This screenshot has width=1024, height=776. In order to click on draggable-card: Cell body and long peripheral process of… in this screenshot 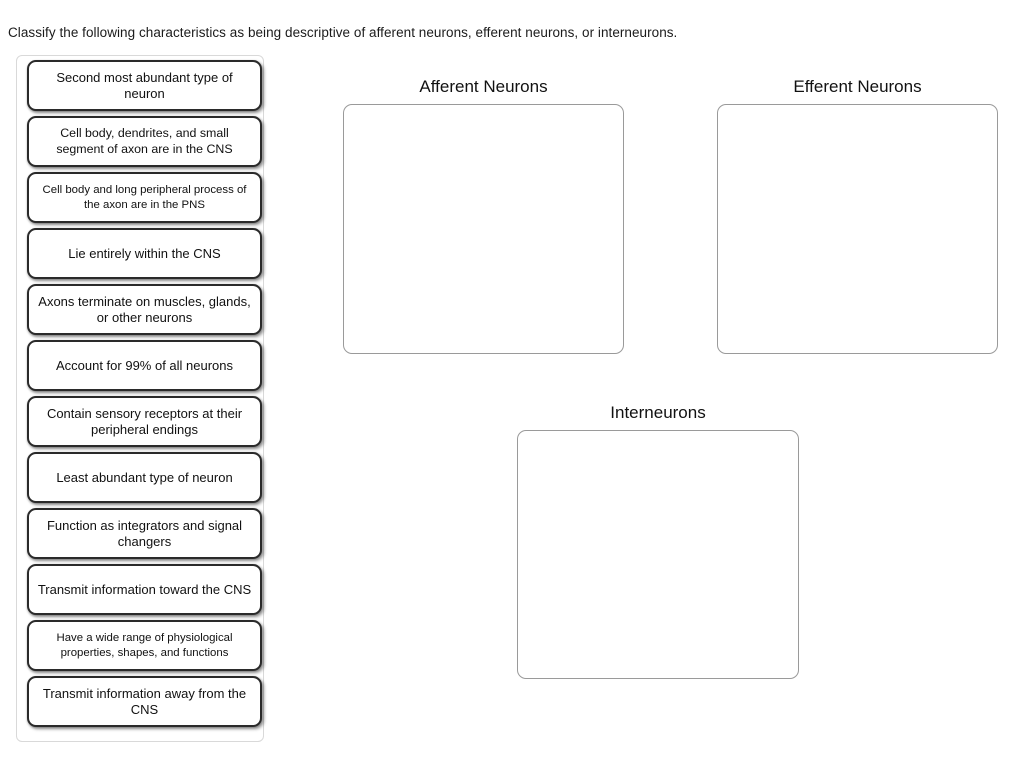, I will do `click(144, 197)`.